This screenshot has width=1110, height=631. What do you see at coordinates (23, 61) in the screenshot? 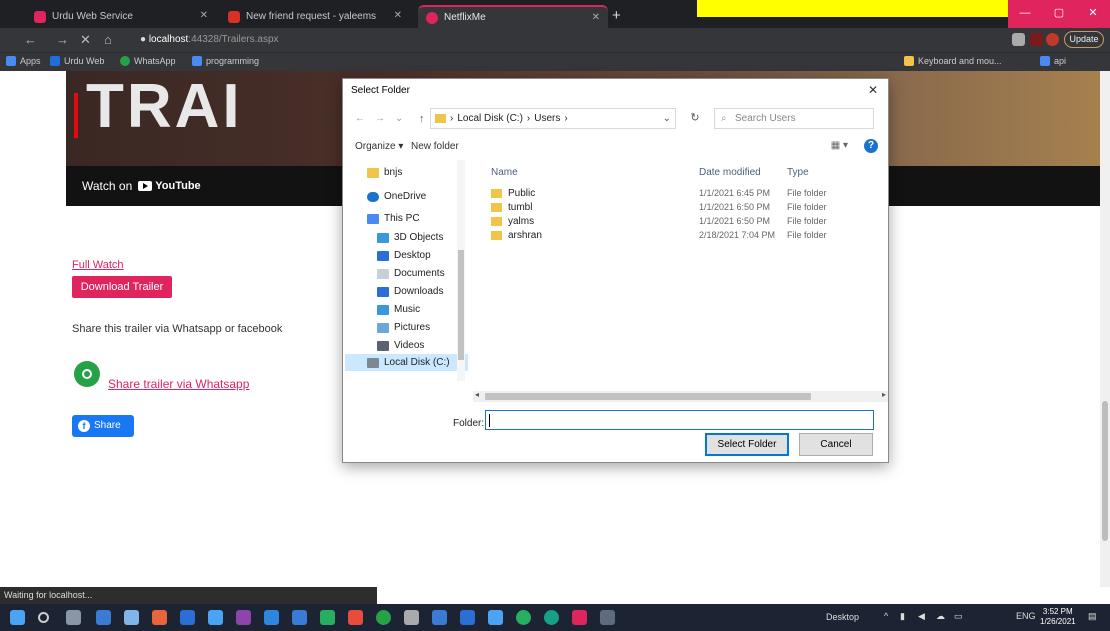
I see `bookmark-apps: Apps` at bounding box center [23, 61].